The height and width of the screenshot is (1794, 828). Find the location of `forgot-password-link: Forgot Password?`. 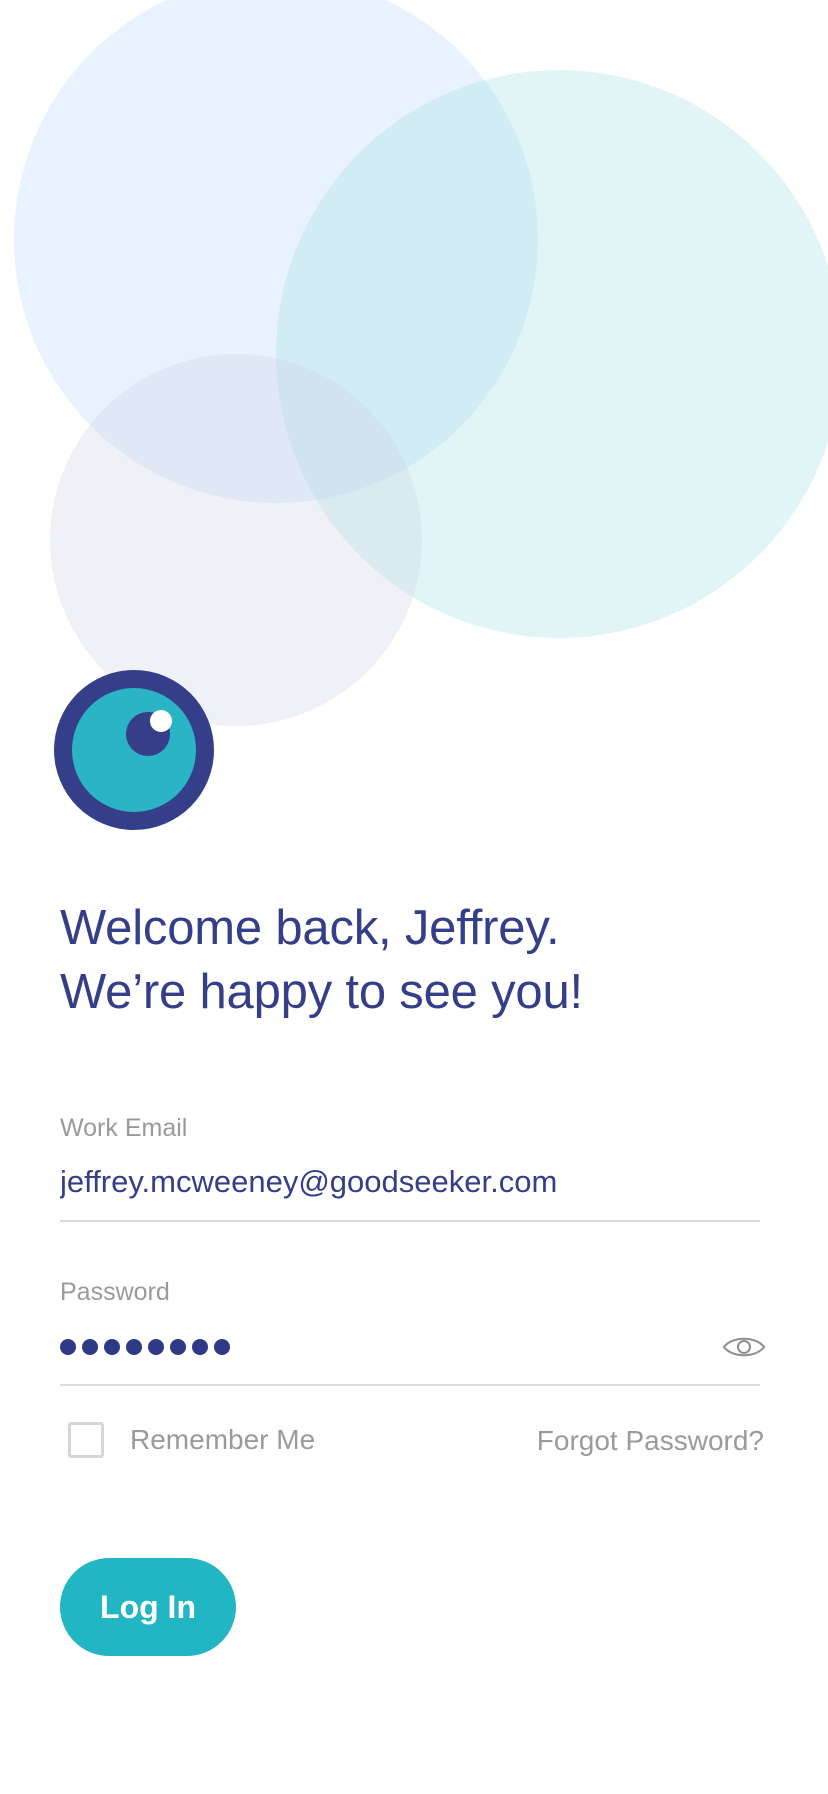

forgot-password-link: Forgot Password? is located at coordinates (650, 1441).